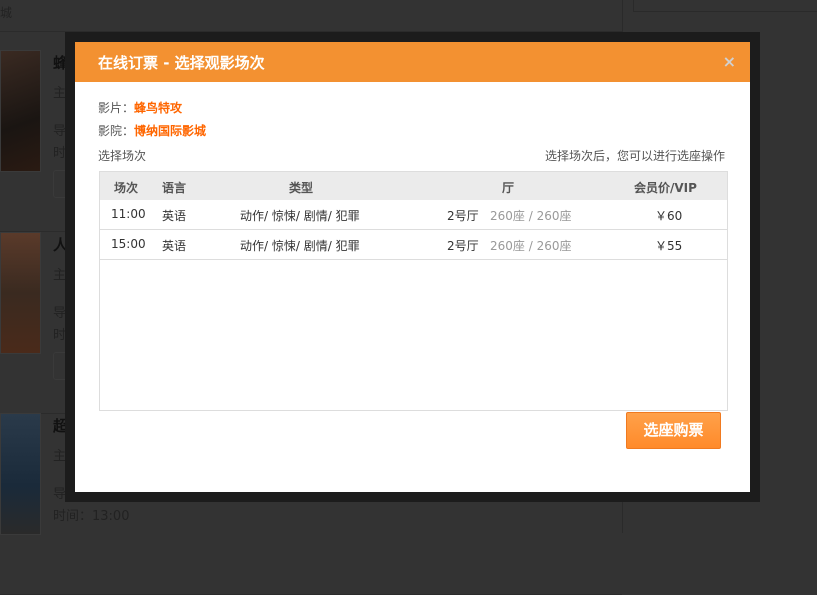 The height and width of the screenshot is (595, 817). Describe the element at coordinates (170, 131) in the screenshot. I see `cinema-name: 博纳国际影城` at that location.